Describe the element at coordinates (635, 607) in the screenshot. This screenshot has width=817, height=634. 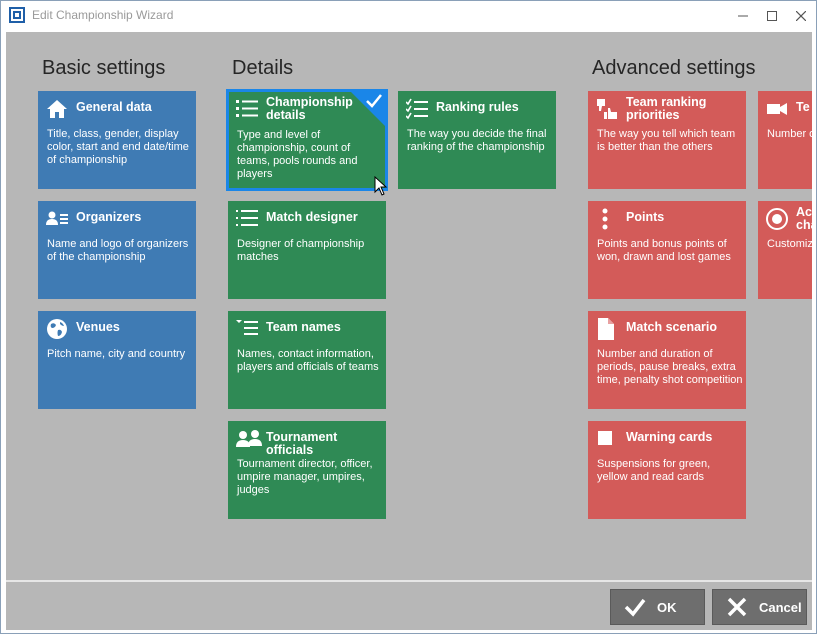
I see `check-icon` at that location.